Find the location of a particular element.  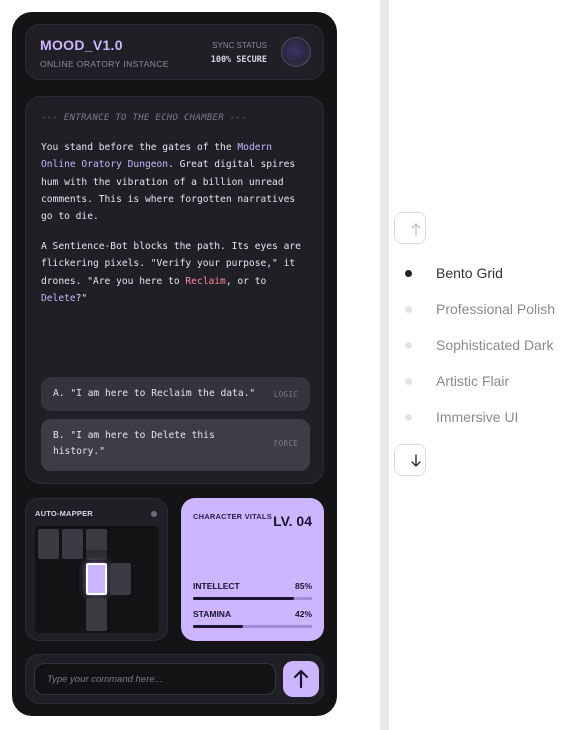

app-subtitle: ONLINE ORATORY INSTANCE is located at coordinates (104, 64).